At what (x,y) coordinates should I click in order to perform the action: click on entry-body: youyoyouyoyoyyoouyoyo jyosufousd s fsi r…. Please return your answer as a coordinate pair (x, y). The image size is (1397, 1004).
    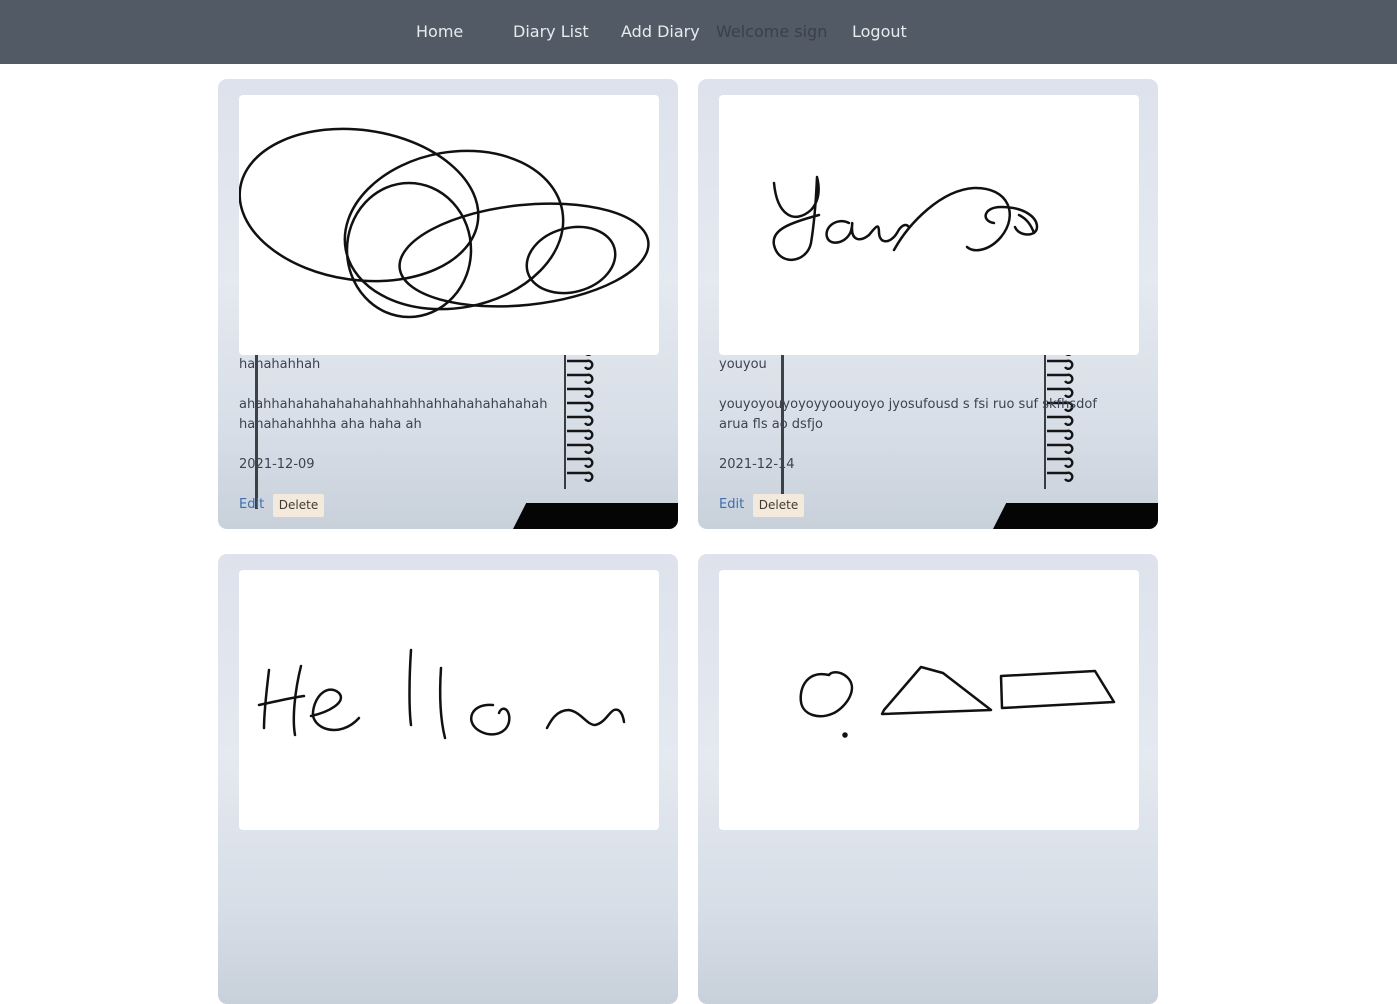
    Looking at the image, I should click on (908, 414).